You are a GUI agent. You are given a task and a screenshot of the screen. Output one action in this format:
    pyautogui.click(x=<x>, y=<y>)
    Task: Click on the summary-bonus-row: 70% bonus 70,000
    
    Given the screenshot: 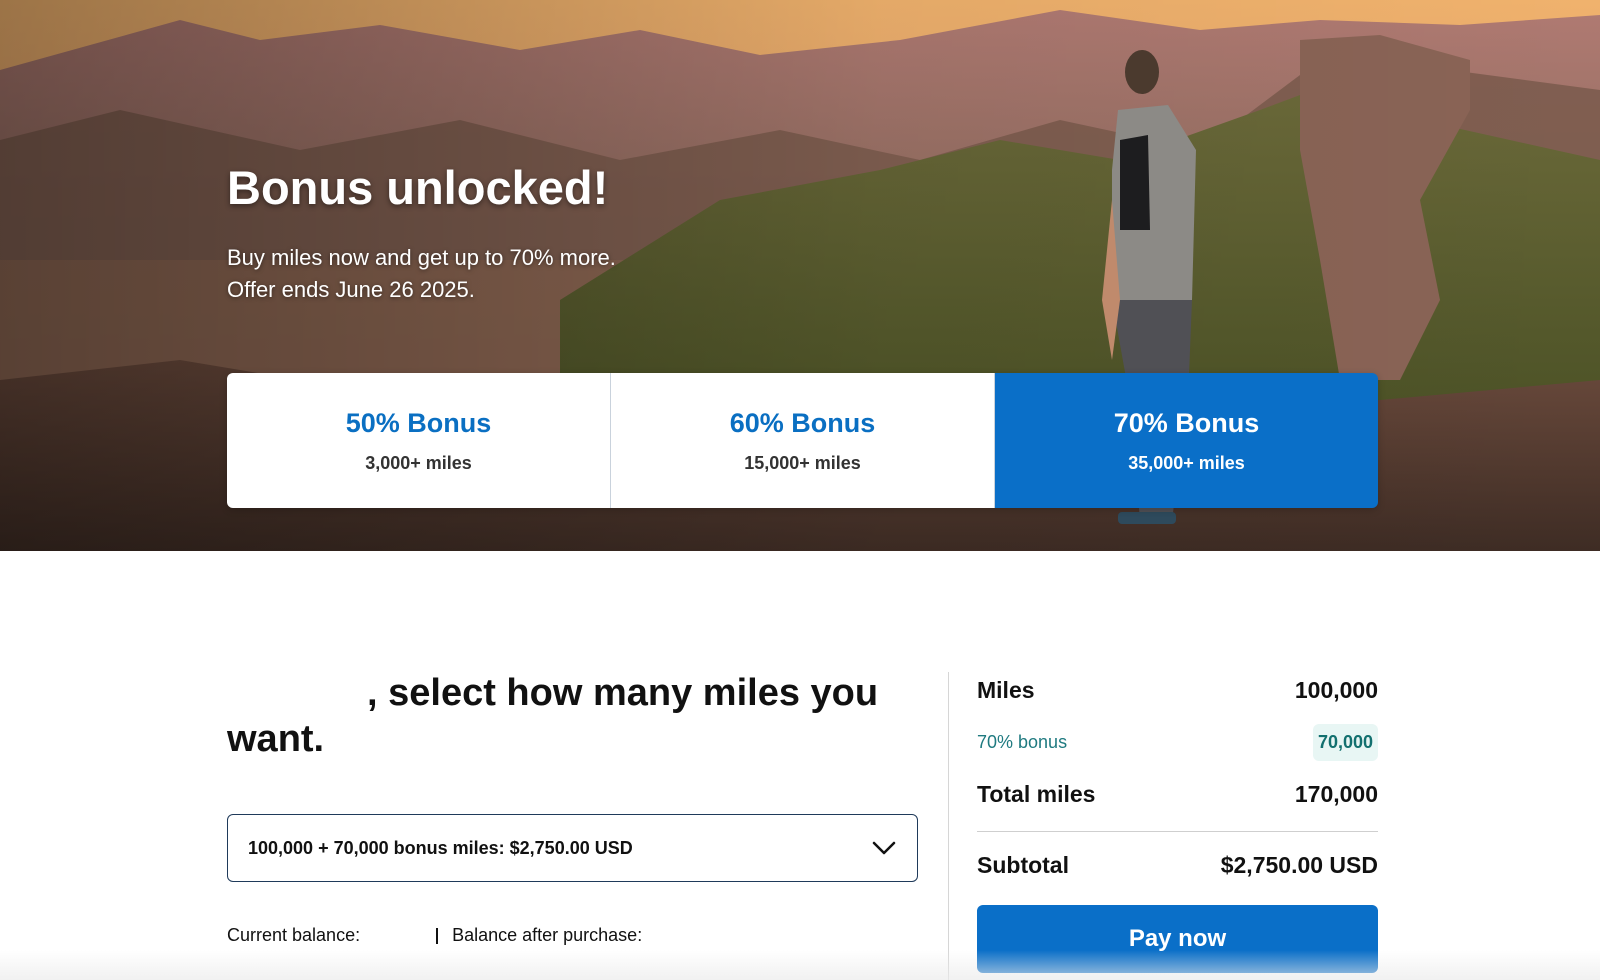 What is the action you would take?
    pyautogui.click(x=1177, y=742)
    